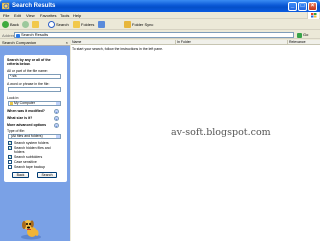  I want to click on phrase-input, so click(34, 89).